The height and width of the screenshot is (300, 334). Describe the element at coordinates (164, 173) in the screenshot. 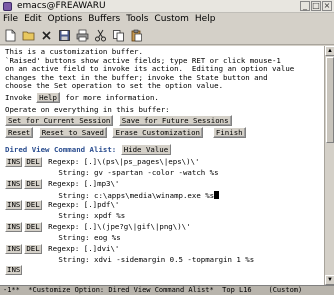

I see `string-value: String: gv -spartan -color -watch %s` at that location.